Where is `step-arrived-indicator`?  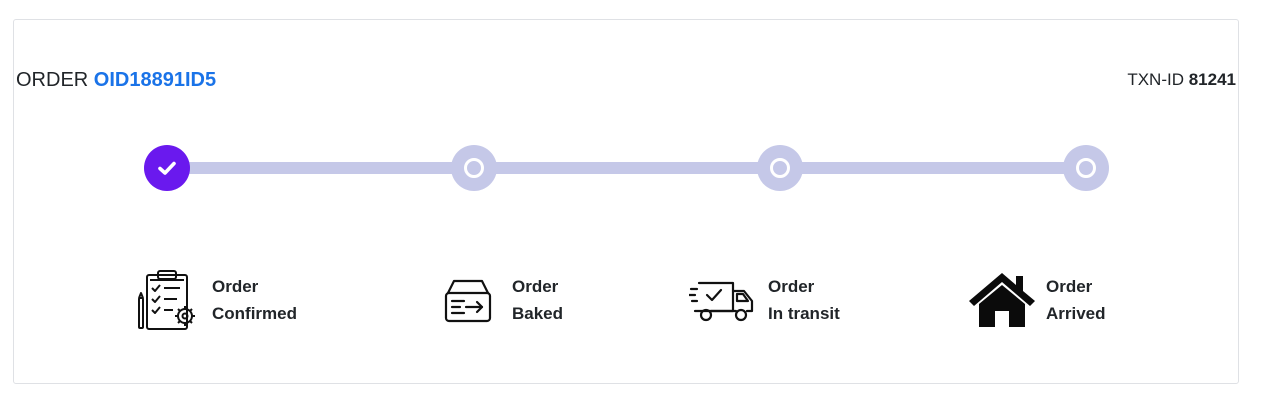 step-arrived-indicator is located at coordinates (1086, 168).